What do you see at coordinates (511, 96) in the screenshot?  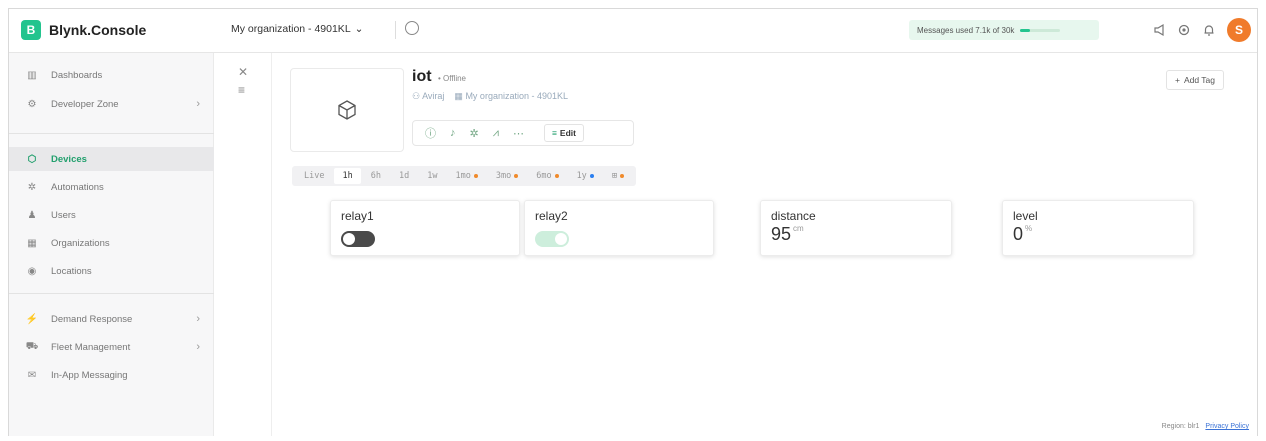 I see `device-organization: ▦ My organization - 4901KL` at bounding box center [511, 96].